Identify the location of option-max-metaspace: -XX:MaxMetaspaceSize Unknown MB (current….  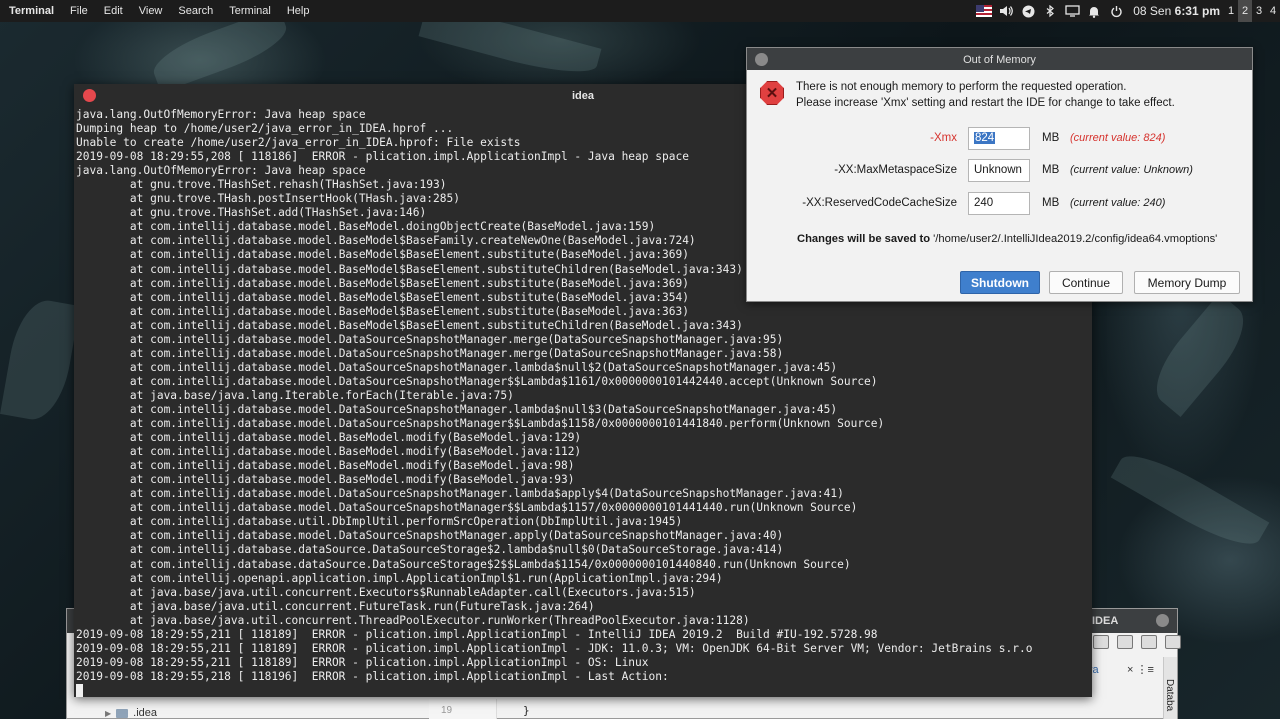
(1000, 171).